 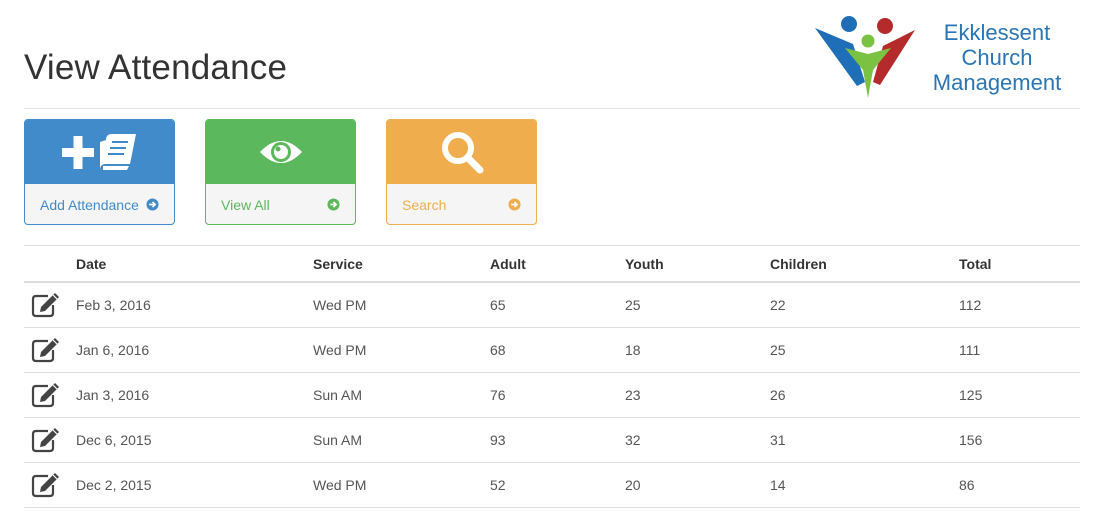 I want to click on search-tile-header, so click(x=461, y=151).